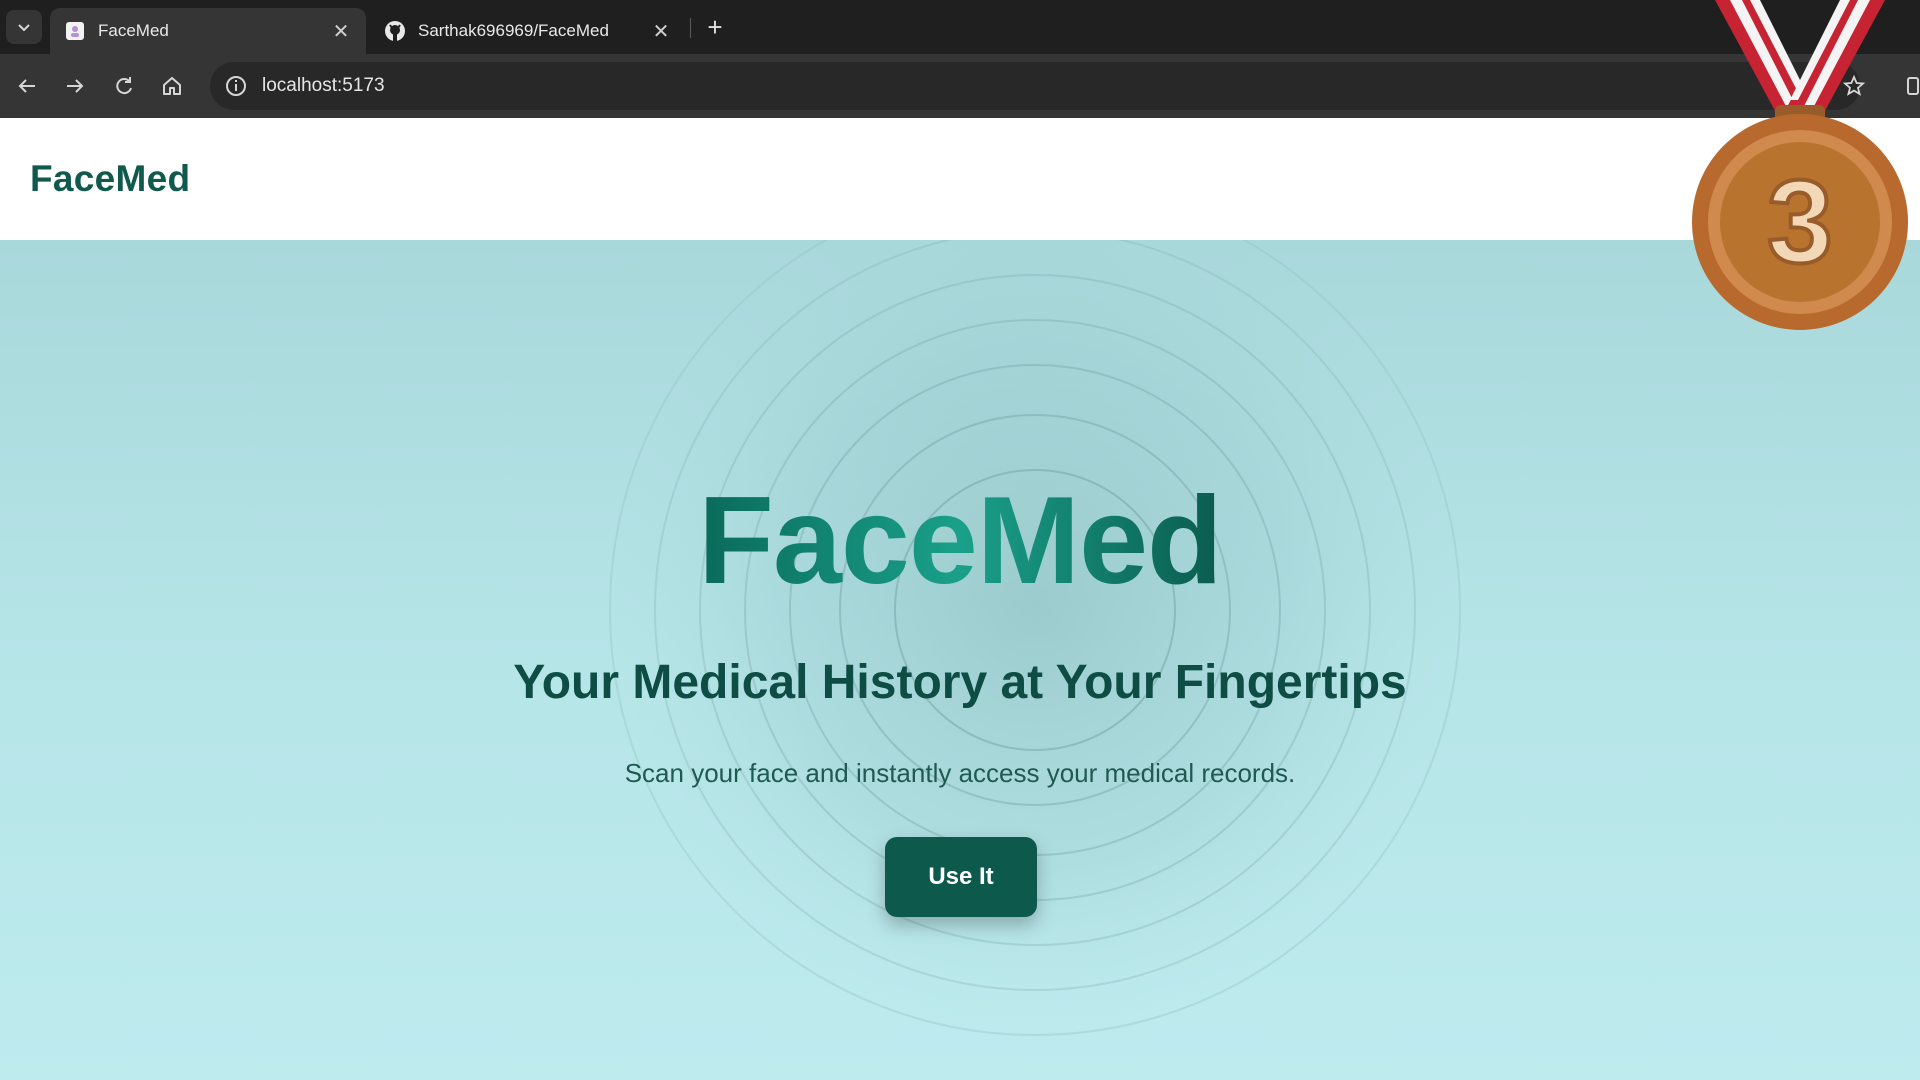 The image size is (1920, 1080). What do you see at coordinates (395, 31) in the screenshot?
I see `github-icon` at bounding box center [395, 31].